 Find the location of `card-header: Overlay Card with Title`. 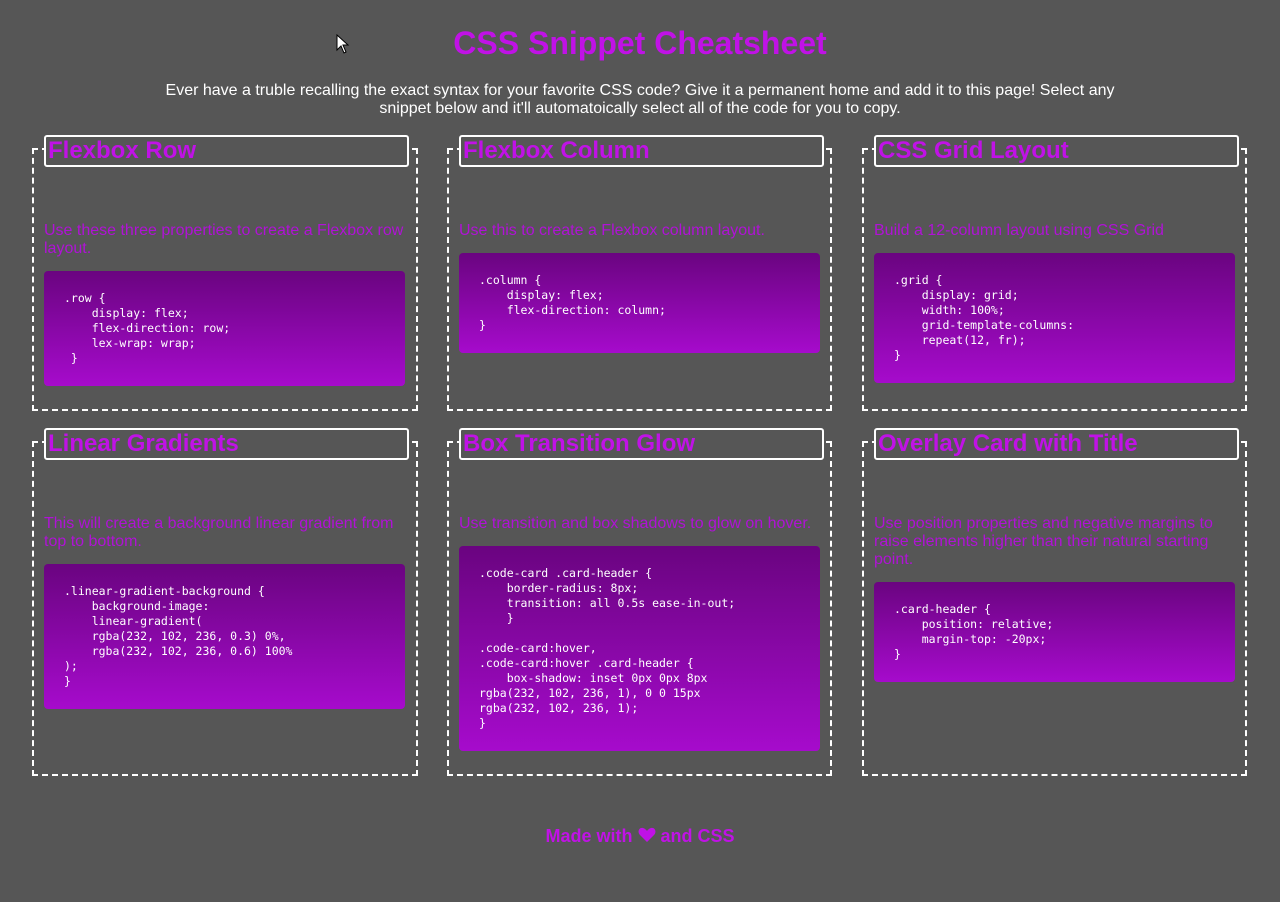

card-header: Overlay Card with Title is located at coordinates (1056, 444).